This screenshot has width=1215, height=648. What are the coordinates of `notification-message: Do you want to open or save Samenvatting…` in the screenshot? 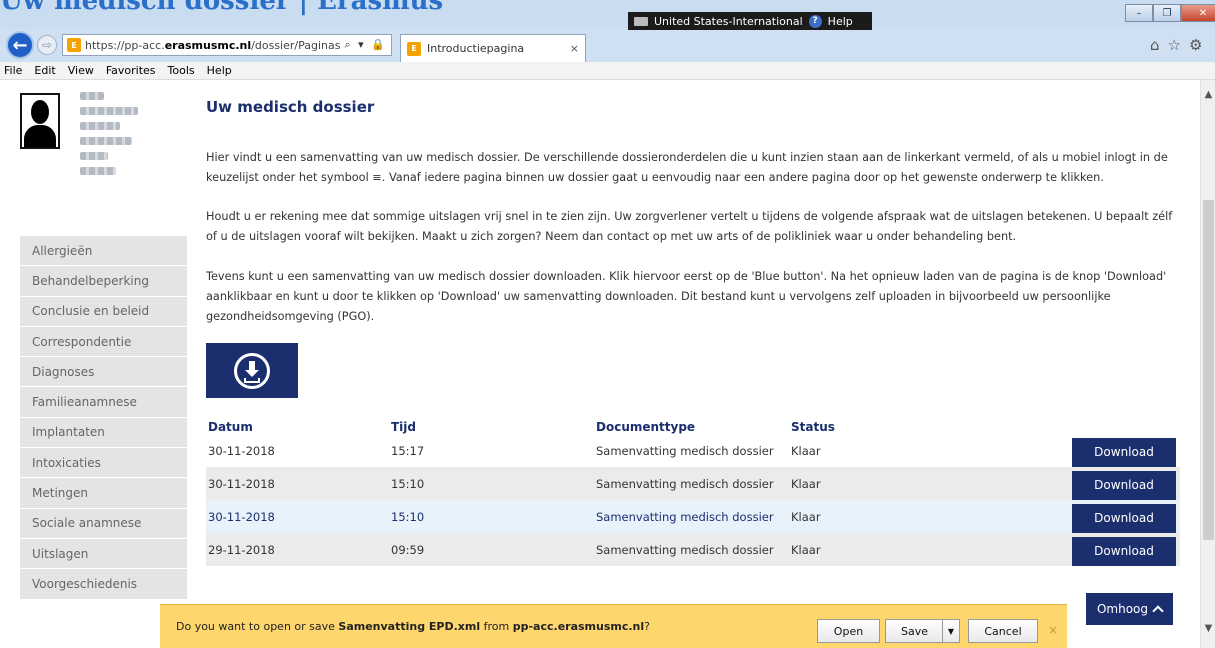 It's located at (413, 626).